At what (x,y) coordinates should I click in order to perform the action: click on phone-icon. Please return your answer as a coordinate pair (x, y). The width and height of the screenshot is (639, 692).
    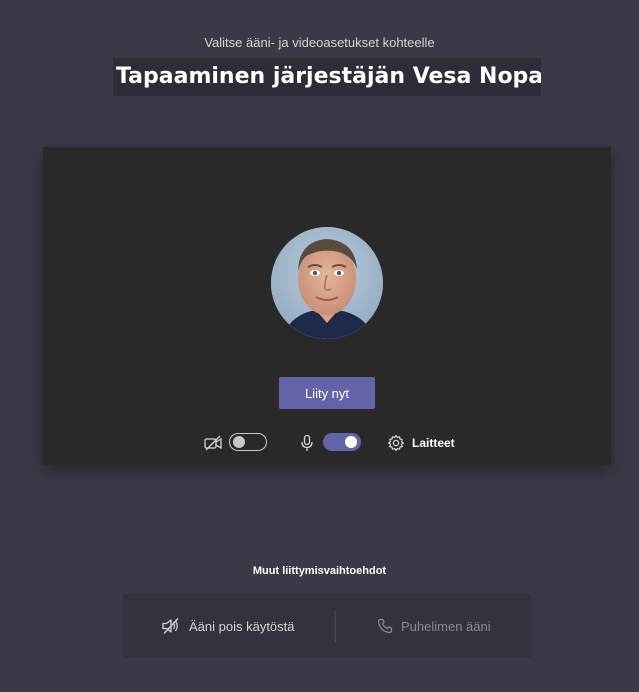
    Looking at the image, I should click on (385, 626).